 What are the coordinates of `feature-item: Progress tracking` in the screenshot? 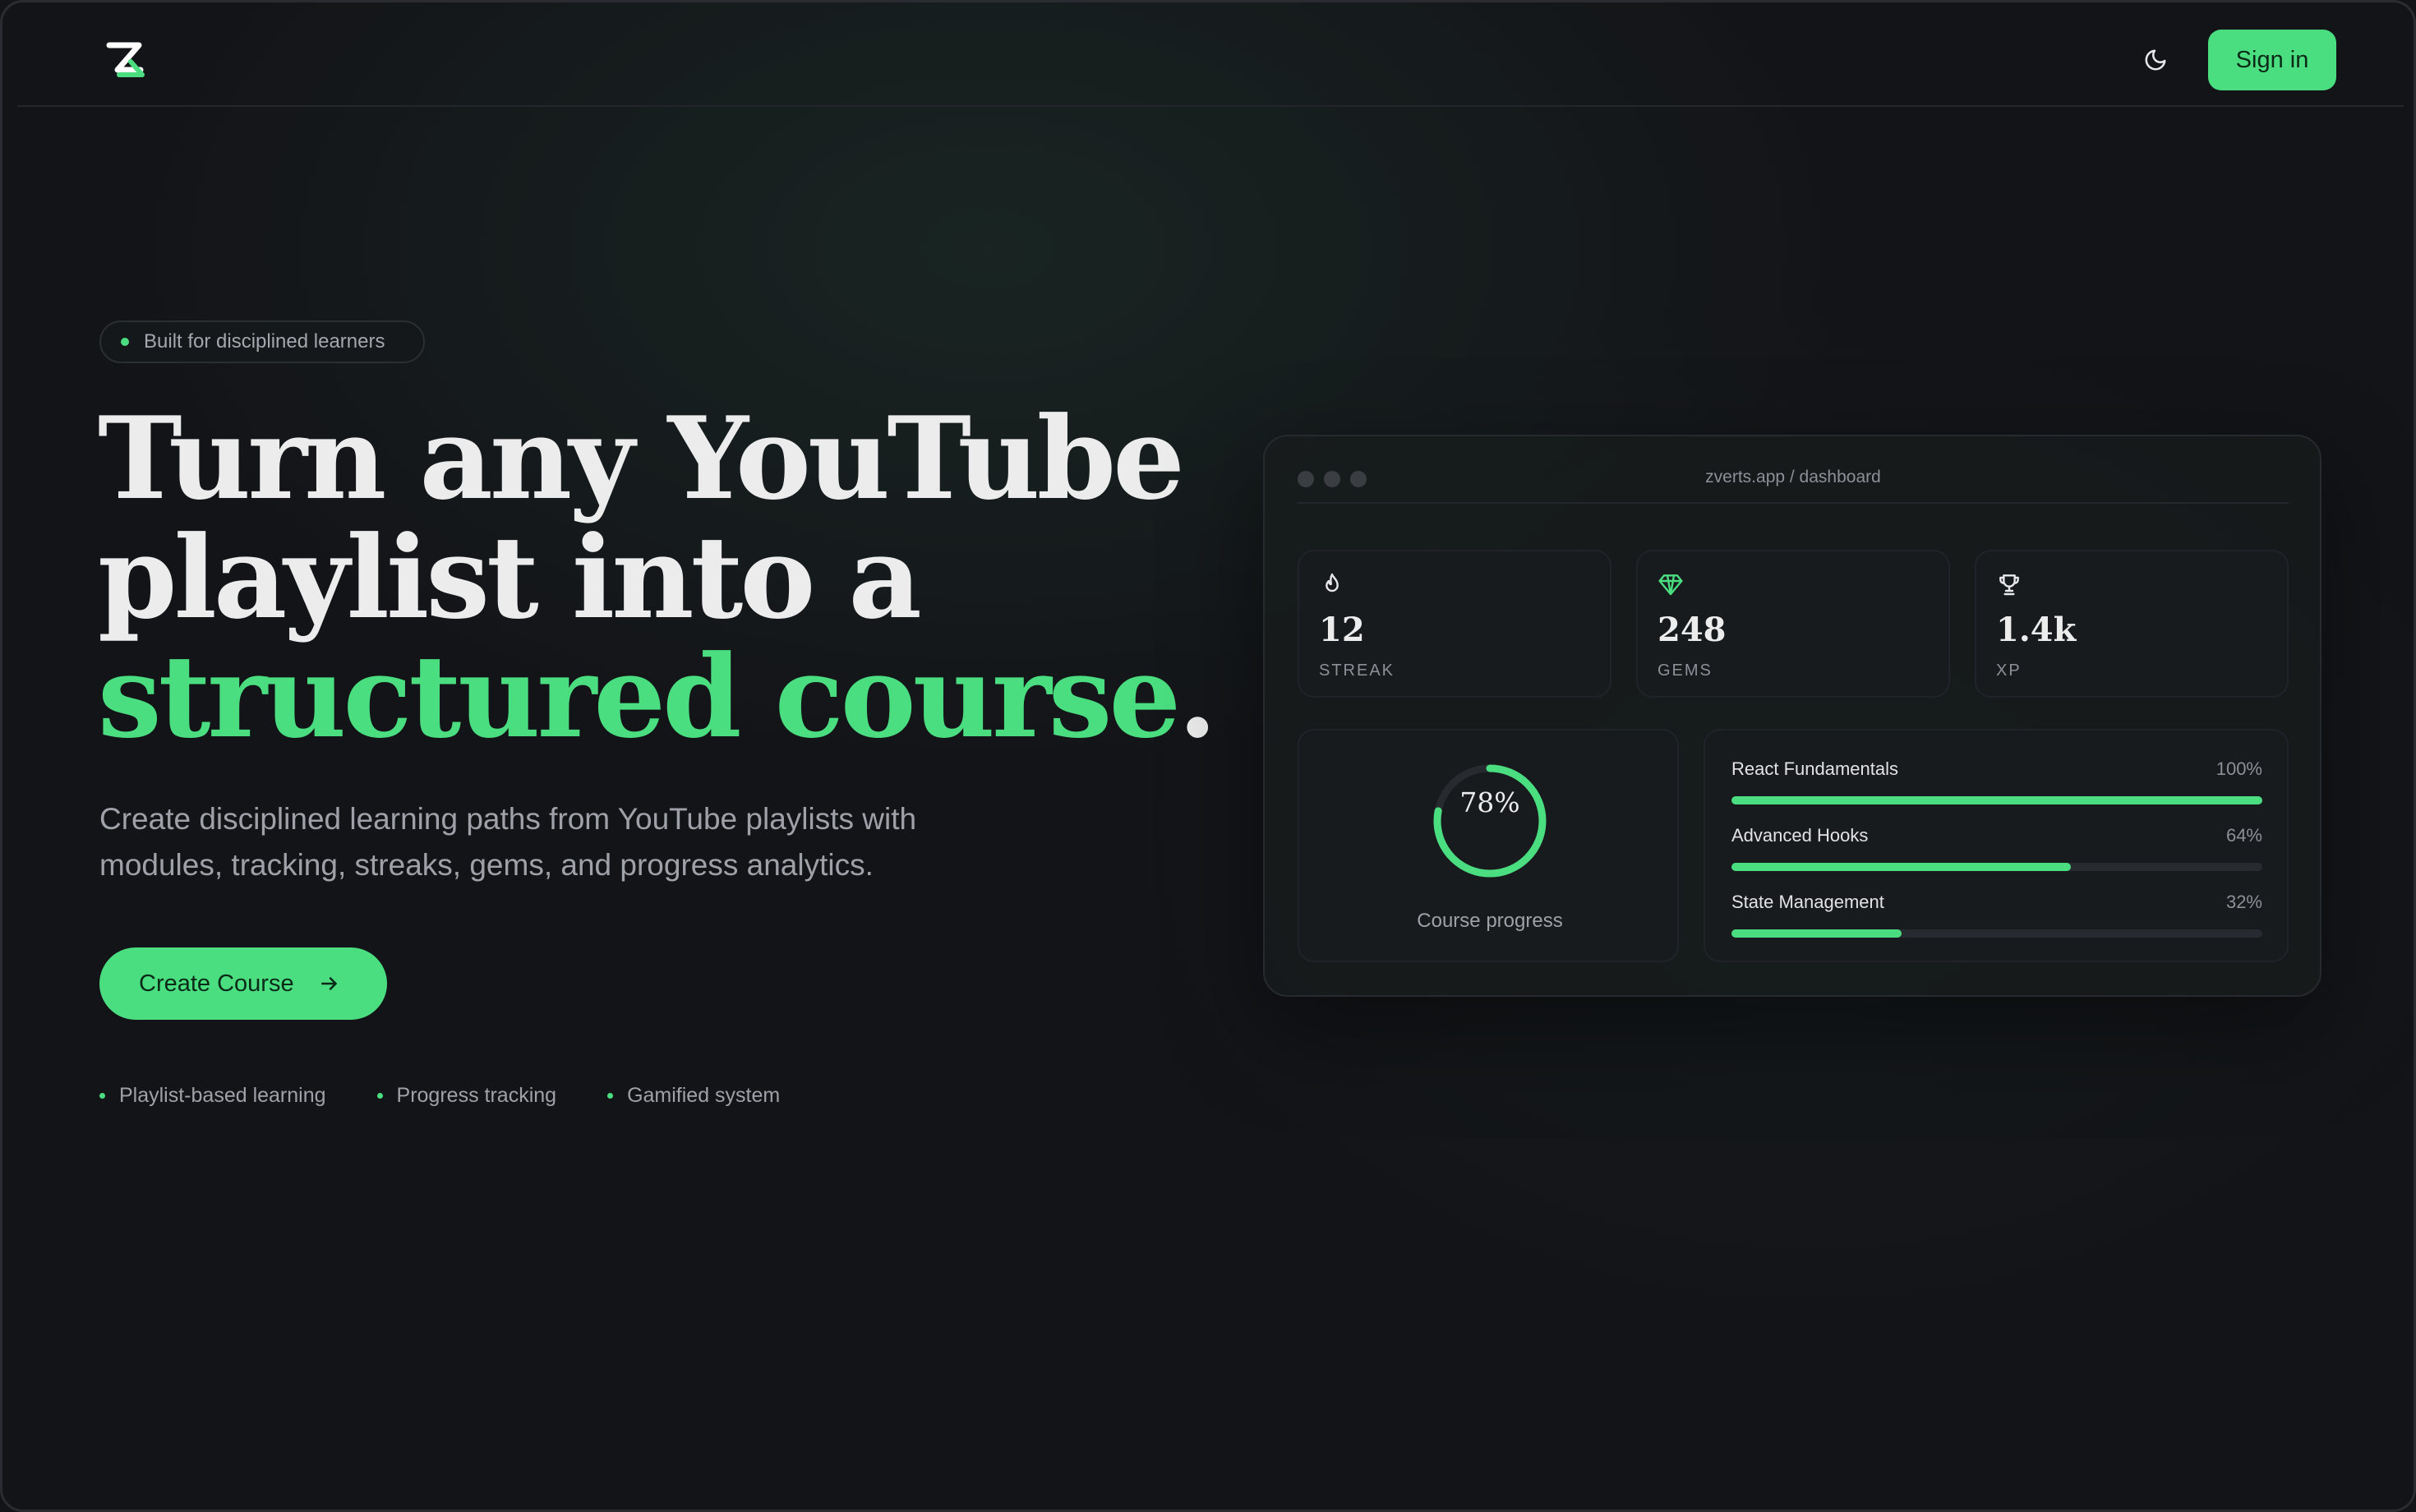 It's located at (466, 1096).